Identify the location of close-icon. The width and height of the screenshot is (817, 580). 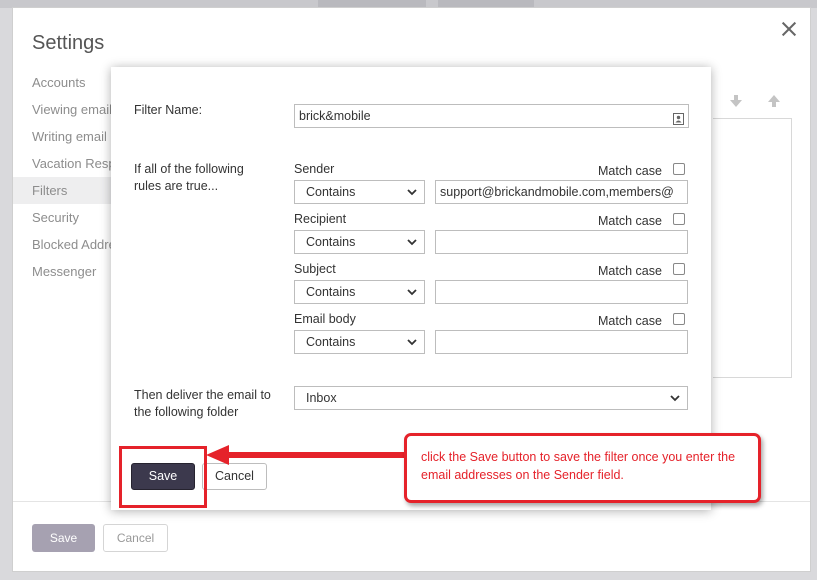
(789, 29).